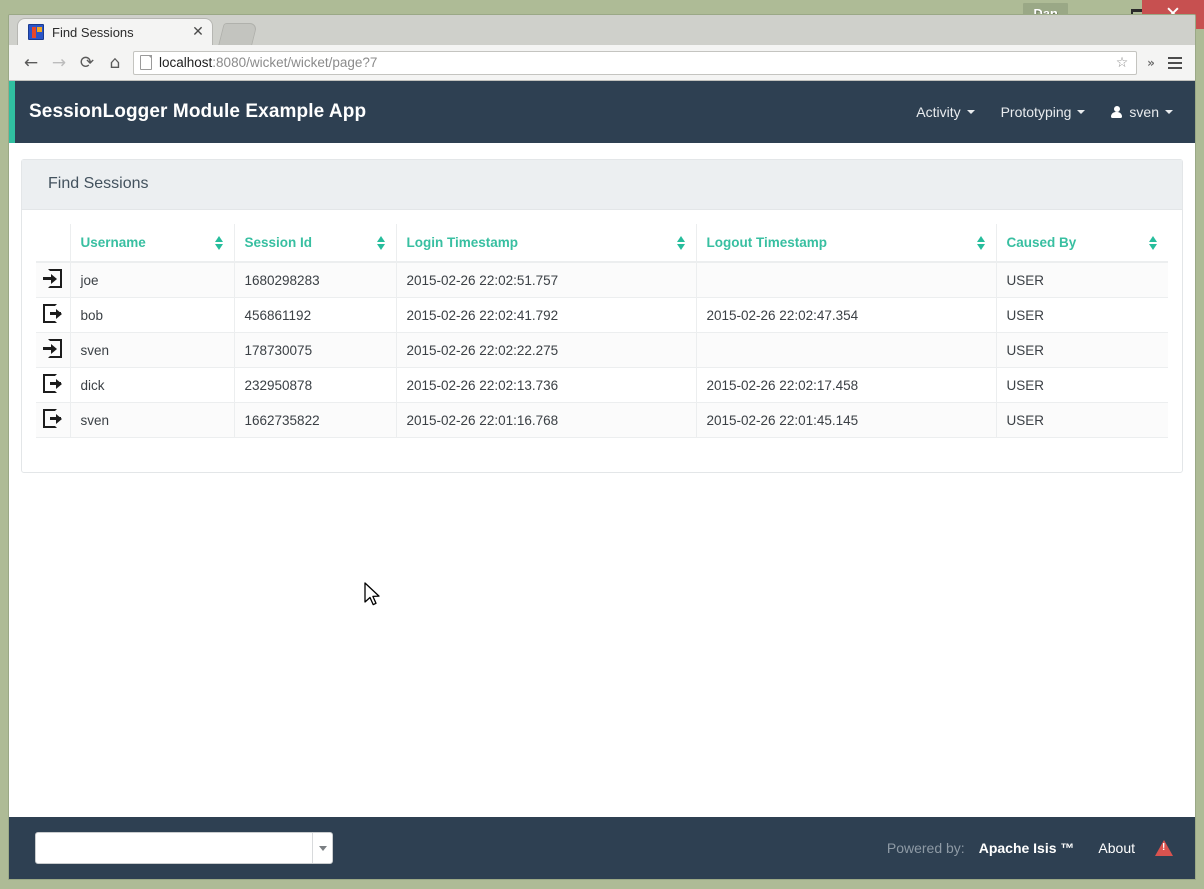 The image size is (1204, 889). Describe the element at coordinates (1036, 112) in the screenshot. I see `nav-item-prototyping-label: Prototyping` at that location.